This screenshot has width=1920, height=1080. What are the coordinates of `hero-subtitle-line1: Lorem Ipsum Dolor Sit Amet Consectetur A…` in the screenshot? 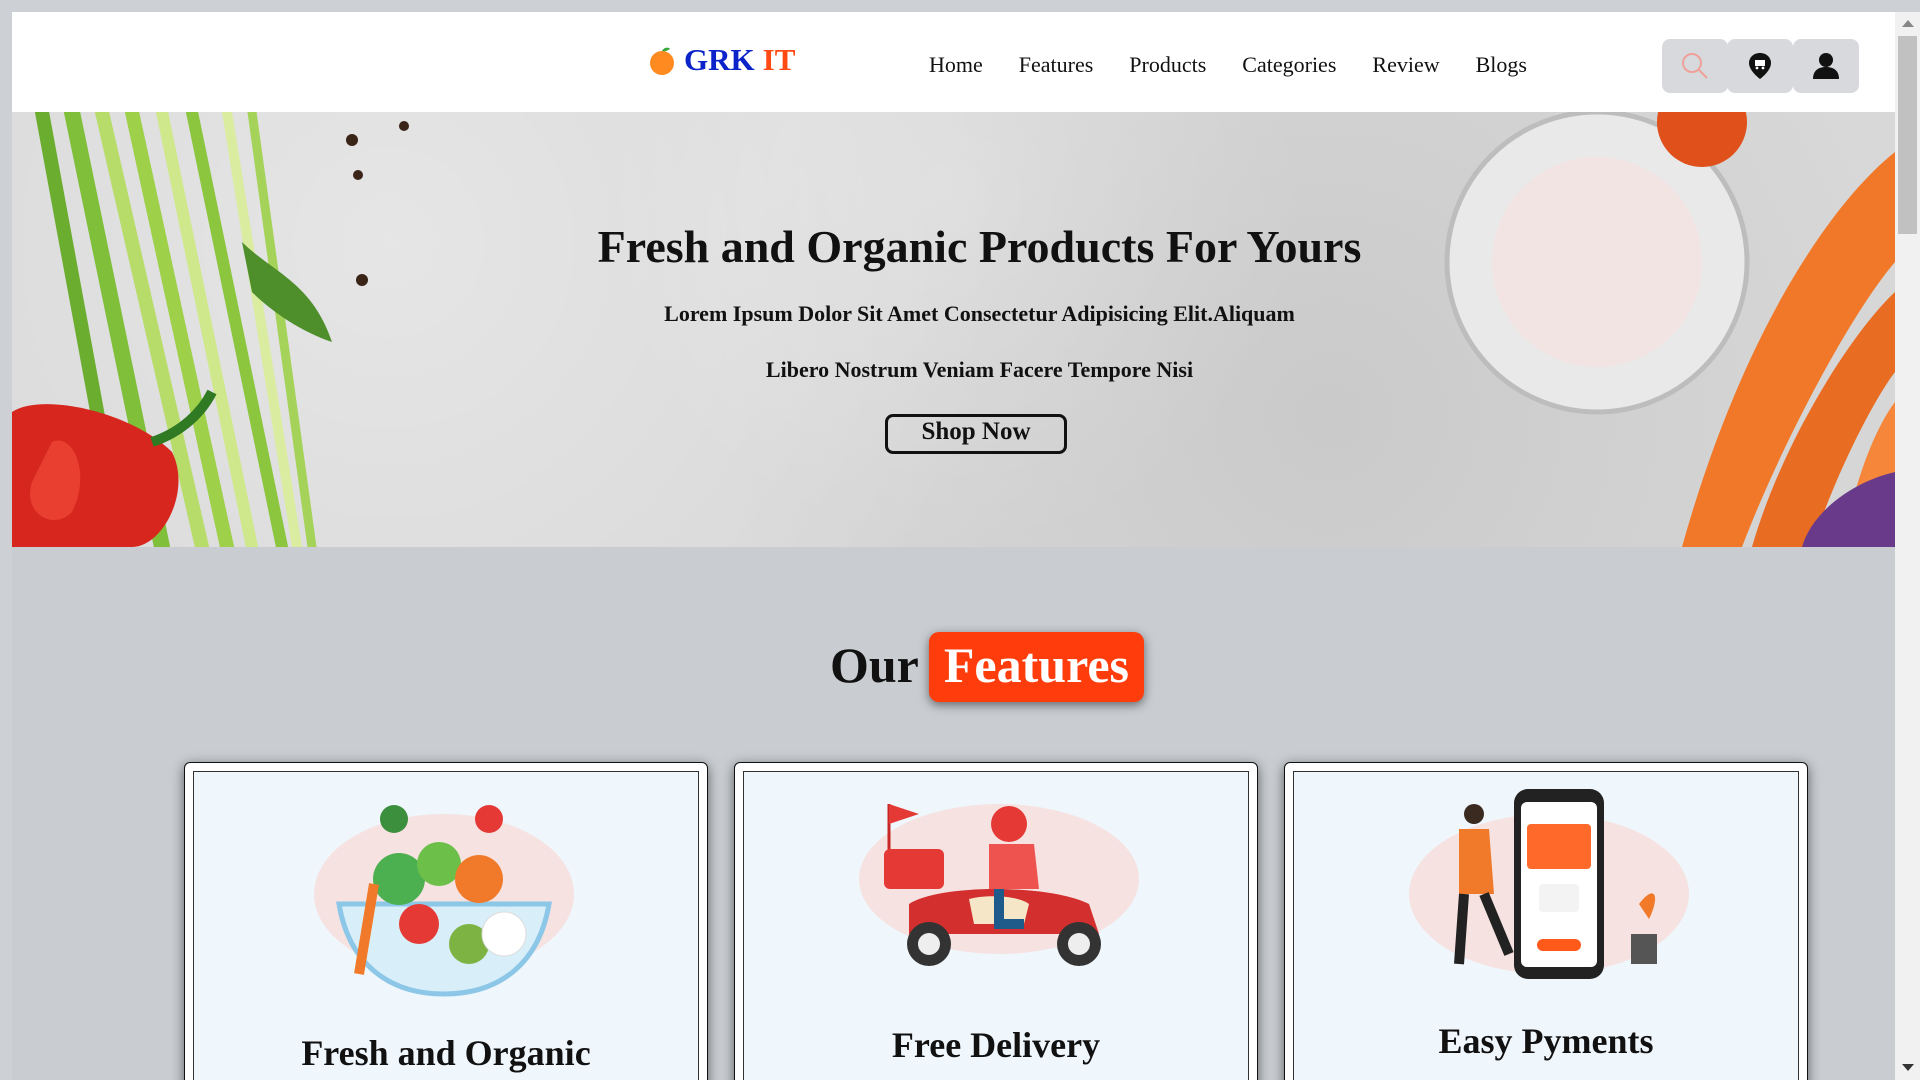 It's located at (979, 313).